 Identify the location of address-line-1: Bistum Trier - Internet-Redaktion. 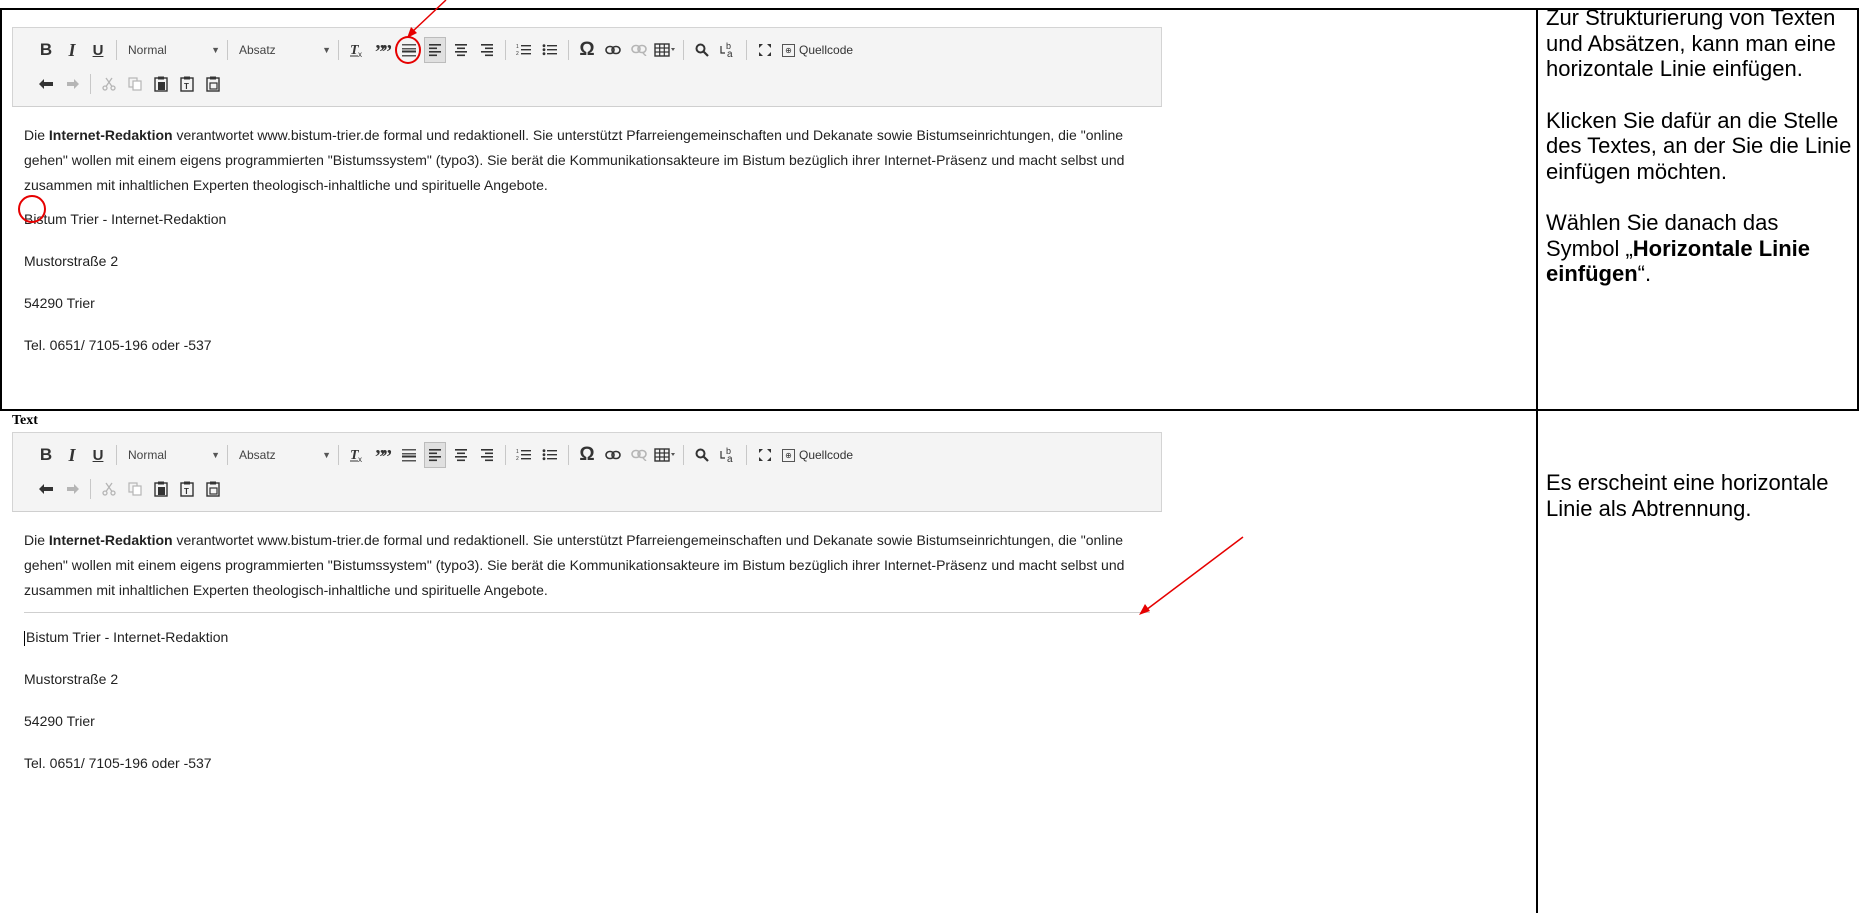
(125, 219).